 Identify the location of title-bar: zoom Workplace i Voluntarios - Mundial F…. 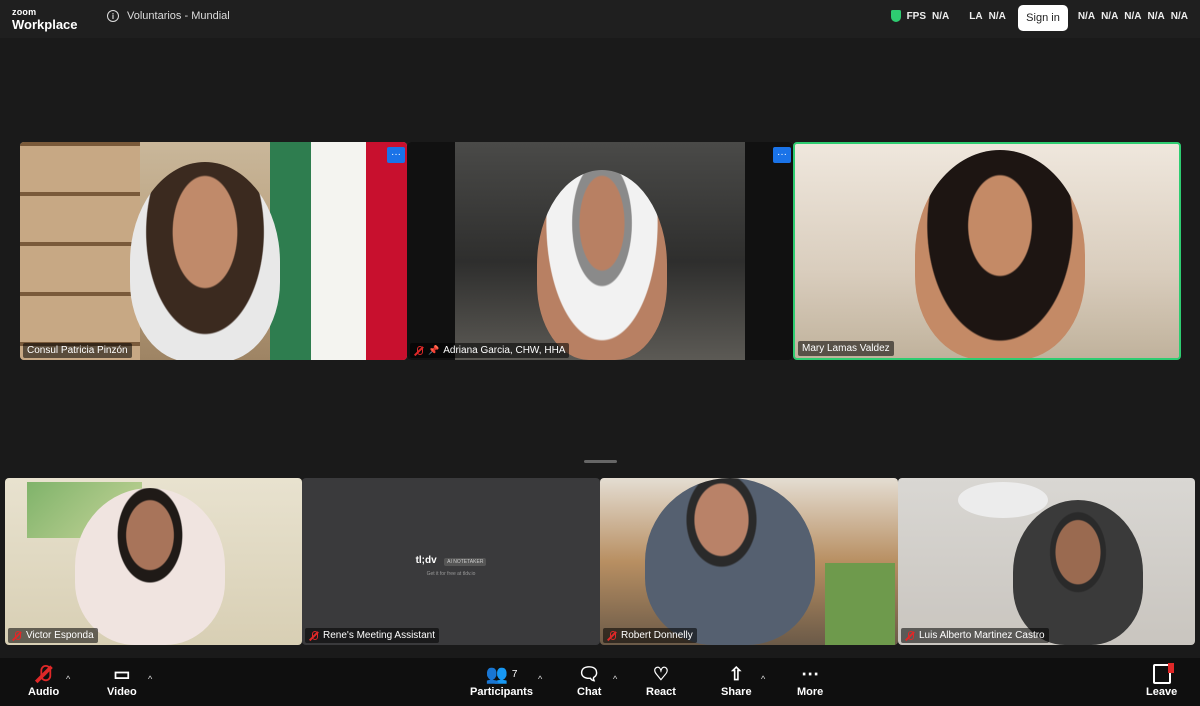
(600, 19).